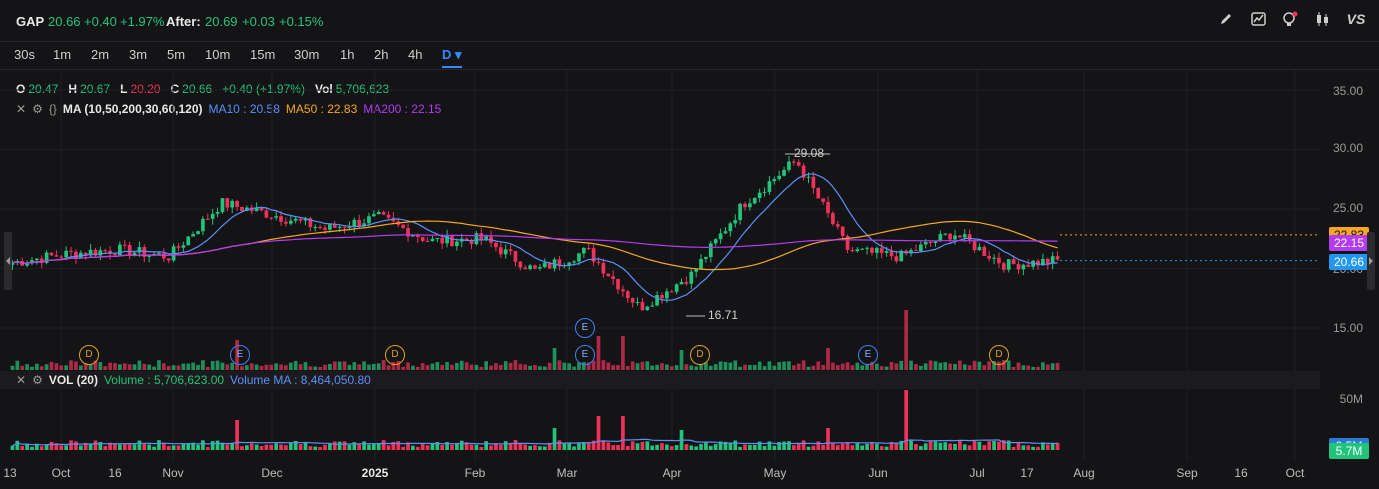 The image size is (1379, 489). What do you see at coordinates (381, 54) in the screenshot?
I see `interval-2h: 2h` at bounding box center [381, 54].